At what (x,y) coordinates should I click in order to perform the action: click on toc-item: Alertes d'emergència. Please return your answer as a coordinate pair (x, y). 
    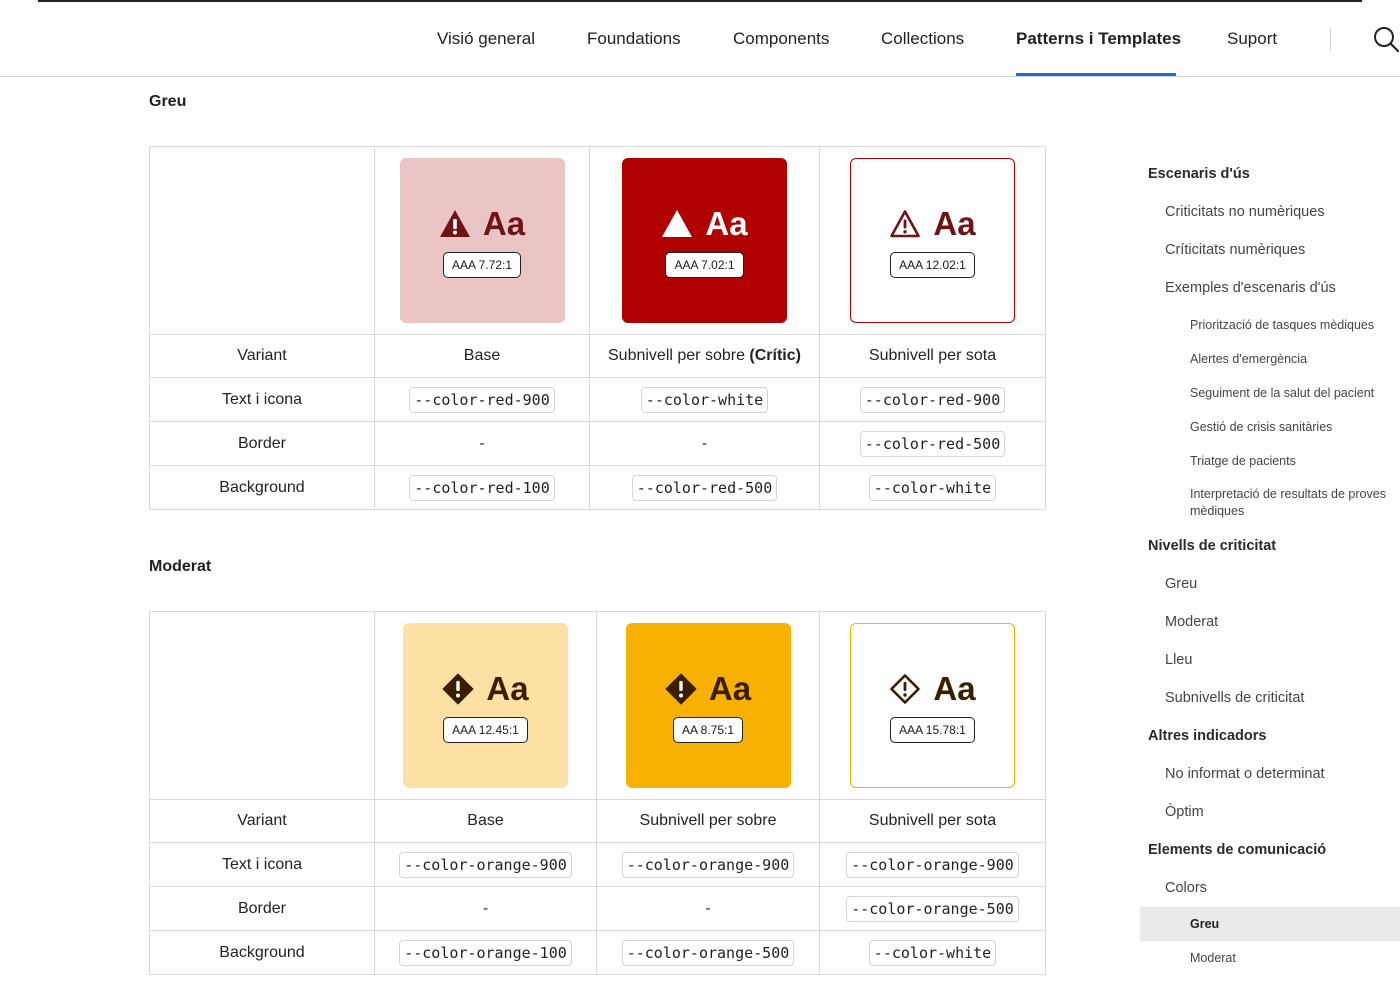
    Looking at the image, I should click on (1290, 359).